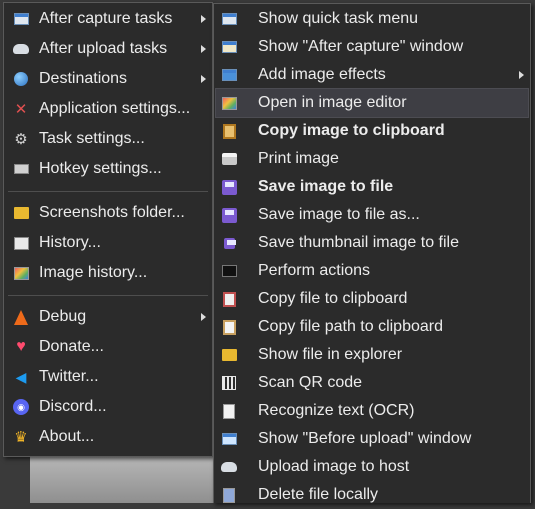 The image size is (535, 509). Describe the element at coordinates (21, 377) in the screenshot. I see `twitter-bird-icon: ◀` at that location.